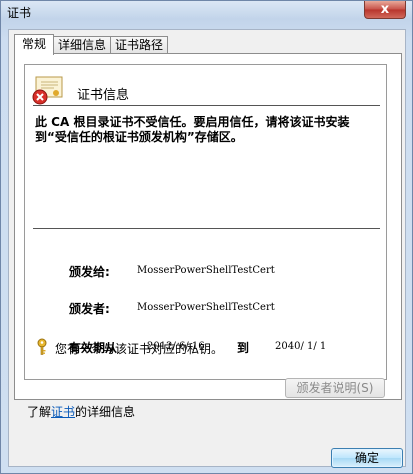  What do you see at coordinates (42, 346) in the screenshot?
I see `key-icon` at bounding box center [42, 346].